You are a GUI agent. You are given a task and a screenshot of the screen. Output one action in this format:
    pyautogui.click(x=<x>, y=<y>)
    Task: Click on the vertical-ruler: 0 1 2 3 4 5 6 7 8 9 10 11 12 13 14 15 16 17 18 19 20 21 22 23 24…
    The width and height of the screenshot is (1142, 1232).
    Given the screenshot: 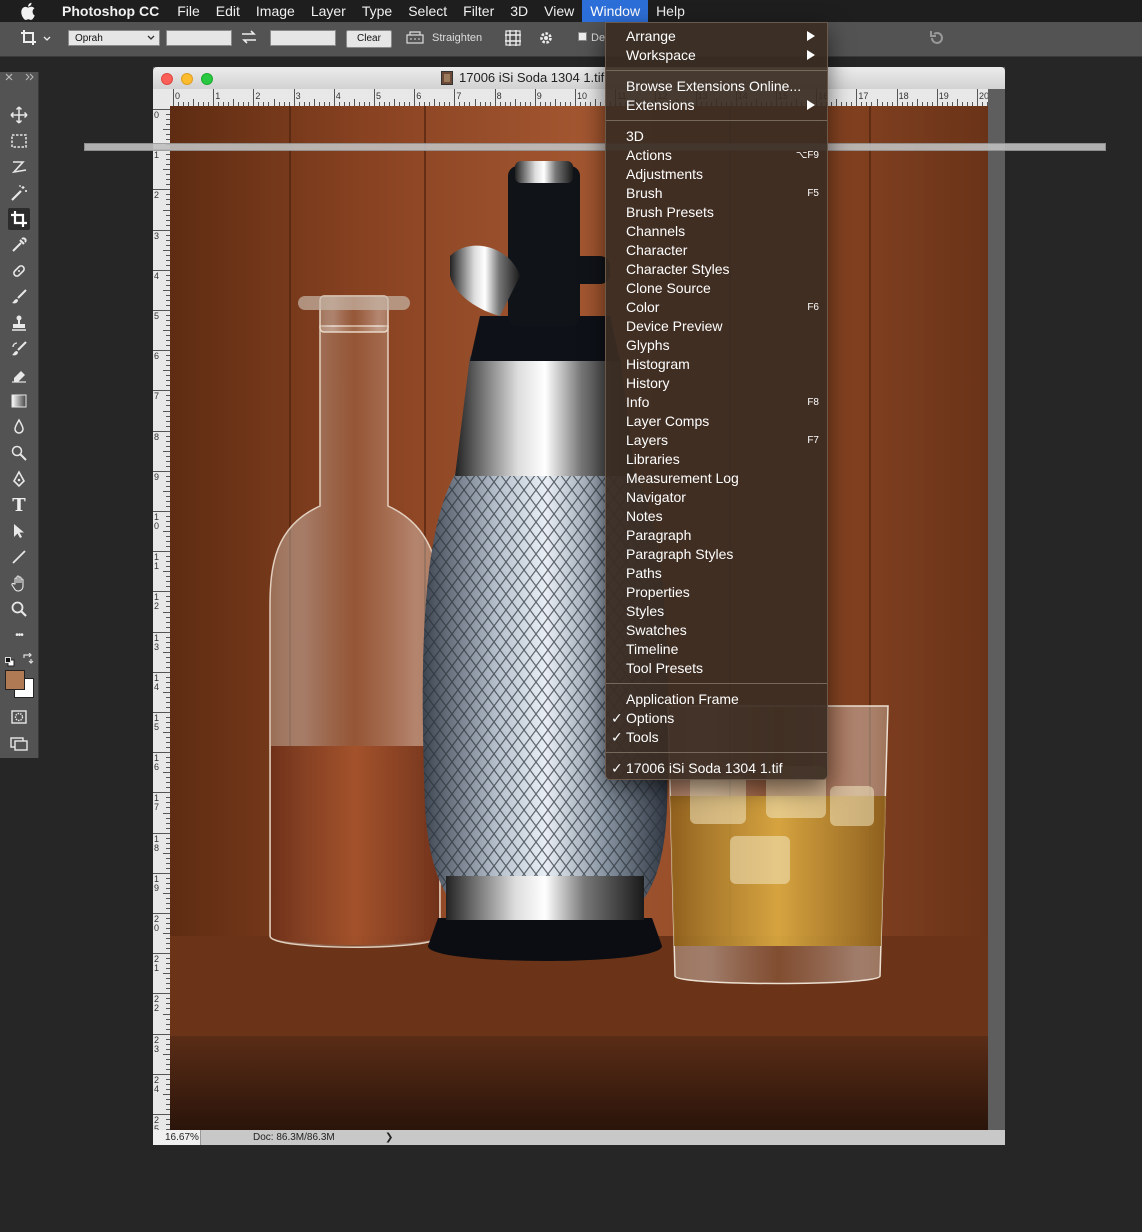 What is the action you would take?
    pyautogui.click(x=162, y=618)
    